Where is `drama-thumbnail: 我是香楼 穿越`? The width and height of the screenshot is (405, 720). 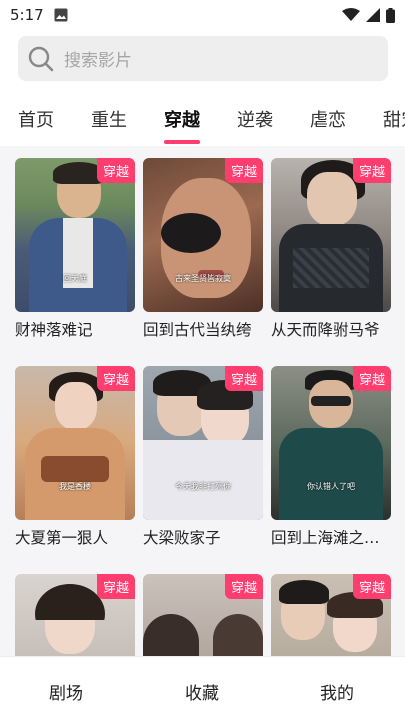
drama-thumbnail: 我是香楼 穿越 is located at coordinates (75, 443).